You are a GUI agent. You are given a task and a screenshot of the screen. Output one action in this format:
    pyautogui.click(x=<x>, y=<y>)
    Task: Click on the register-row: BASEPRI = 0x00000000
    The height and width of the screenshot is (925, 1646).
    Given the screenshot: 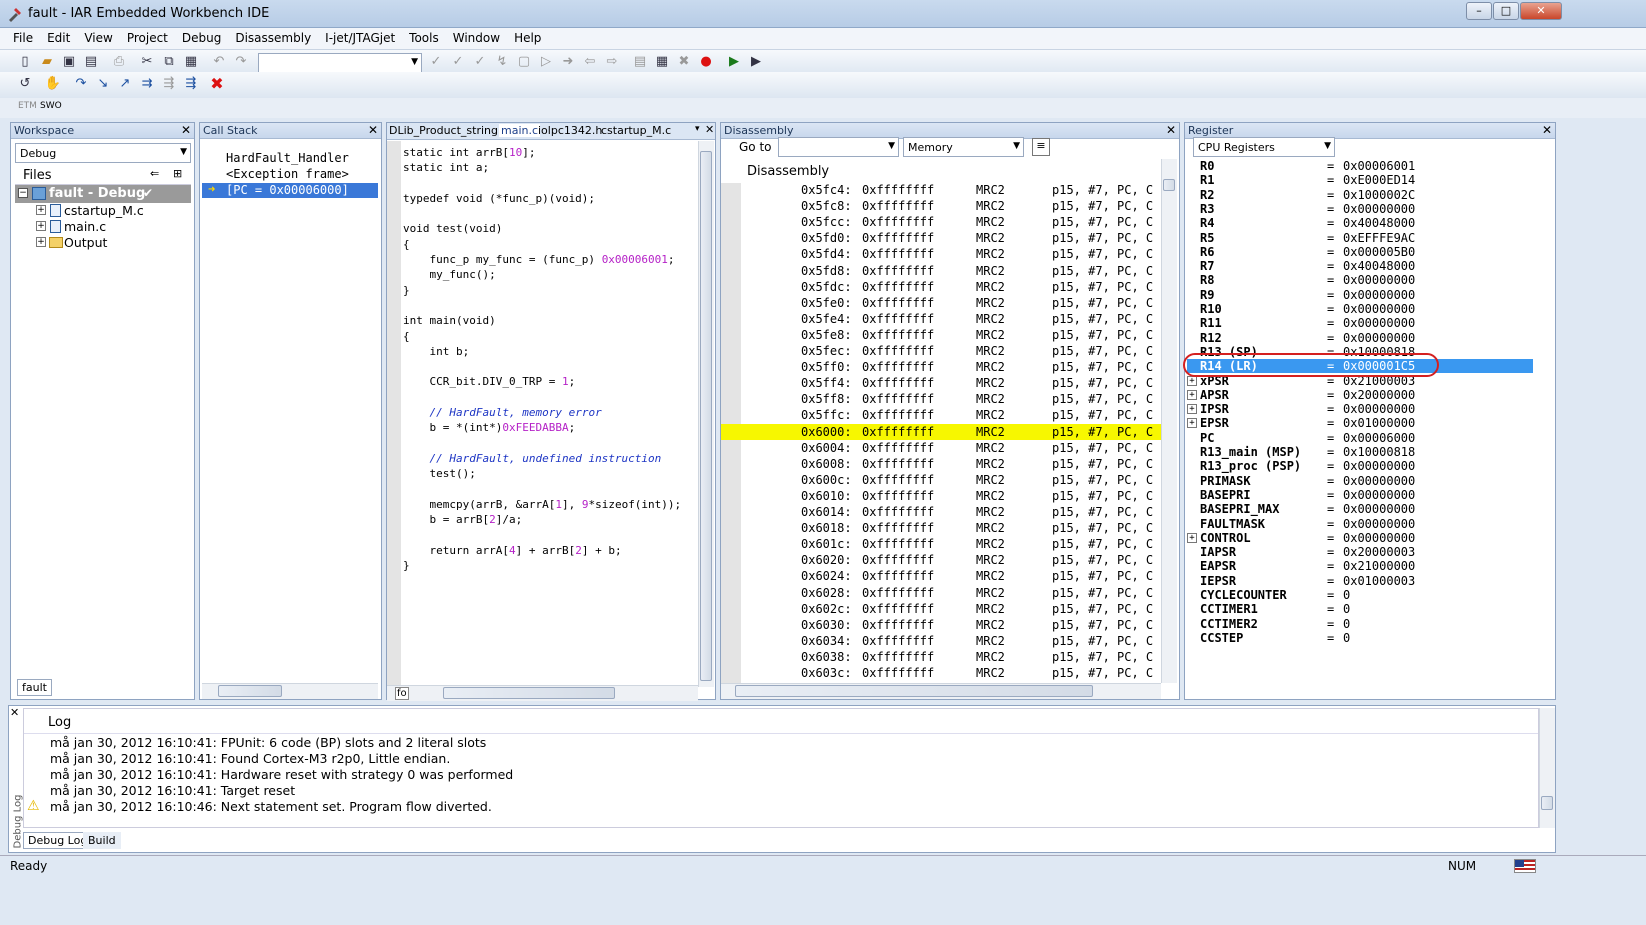 What is the action you would take?
    pyautogui.click(x=1360, y=495)
    